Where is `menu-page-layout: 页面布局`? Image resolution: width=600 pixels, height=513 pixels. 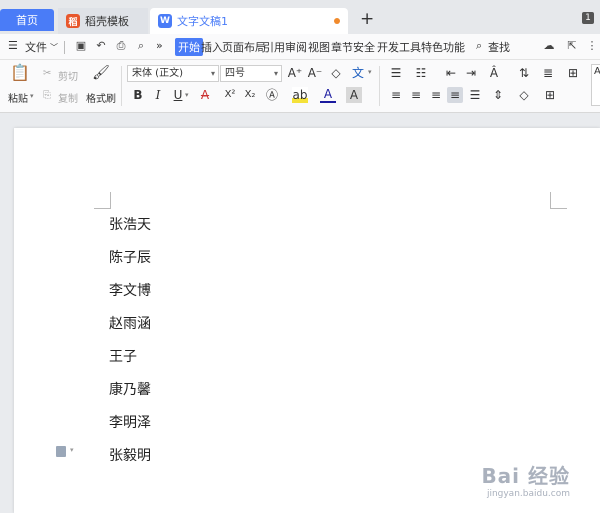
menu-page-layout: 页面布局 is located at coordinates (244, 47).